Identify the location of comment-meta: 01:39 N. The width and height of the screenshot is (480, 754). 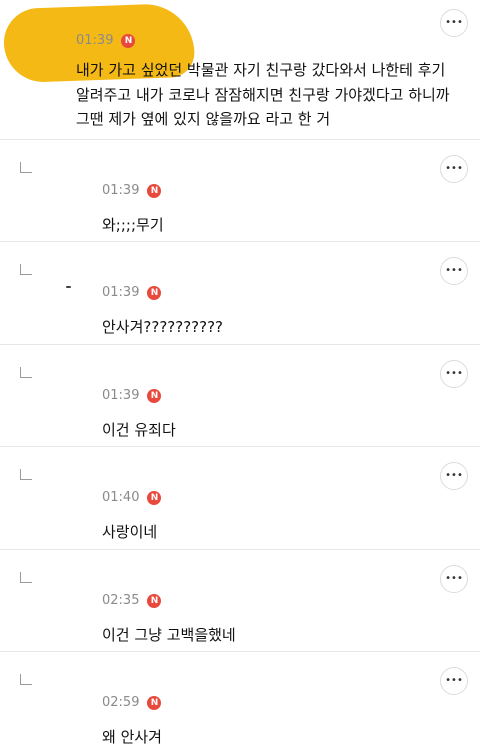
(106, 40).